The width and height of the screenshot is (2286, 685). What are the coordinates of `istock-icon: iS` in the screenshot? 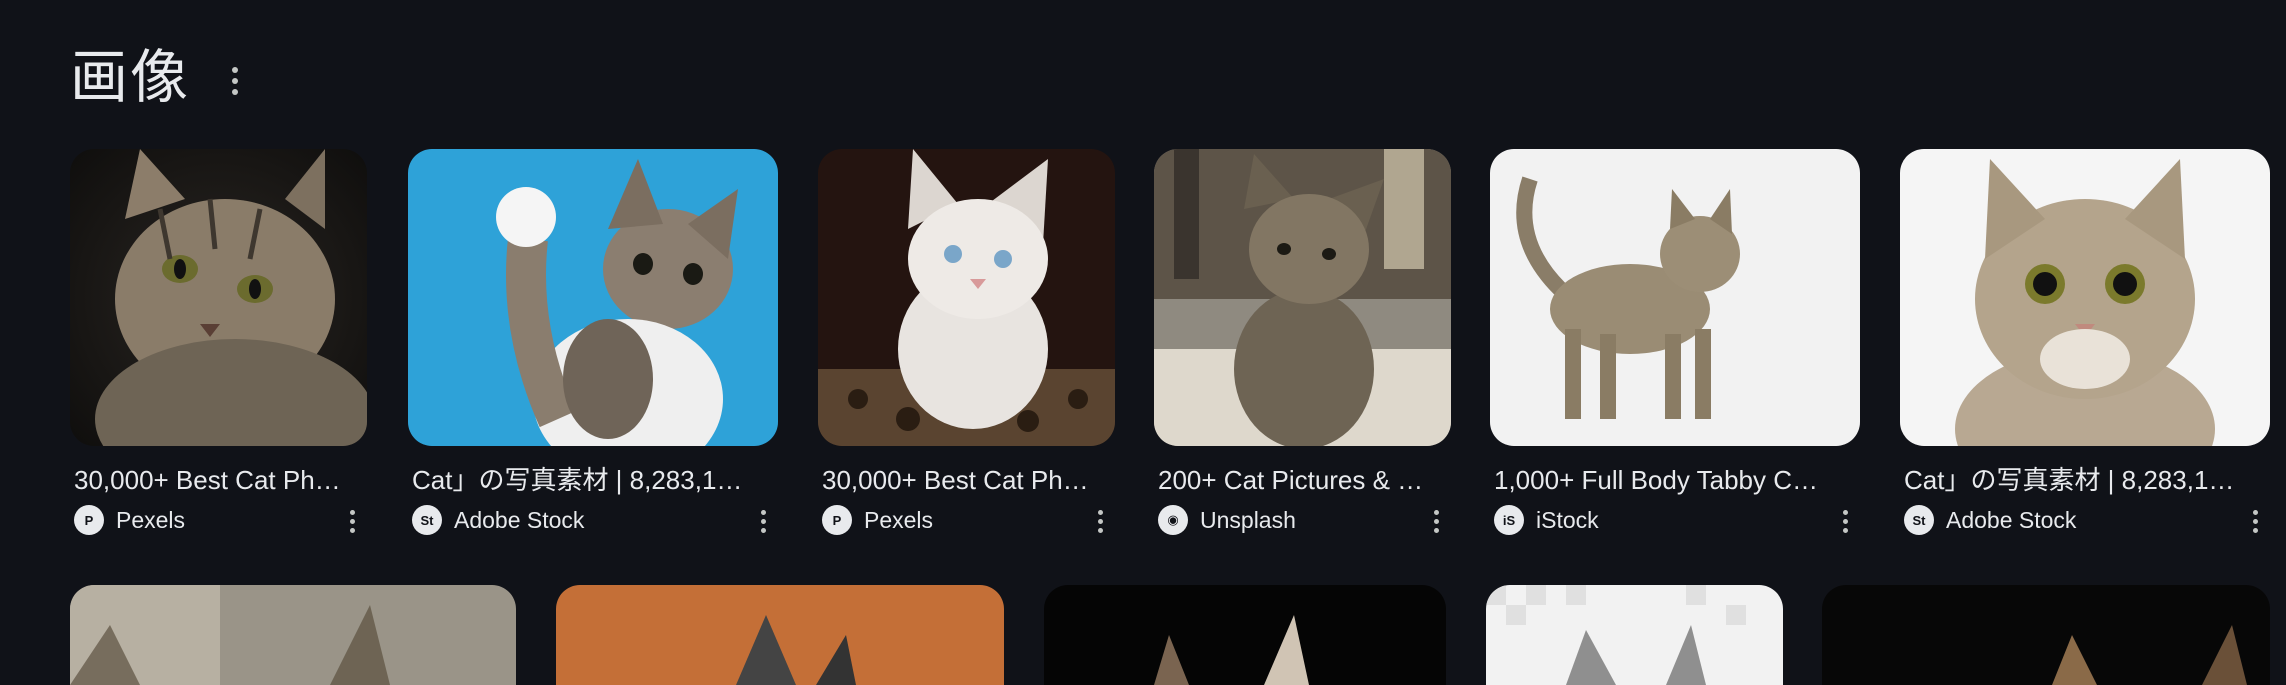 It's located at (1509, 520).